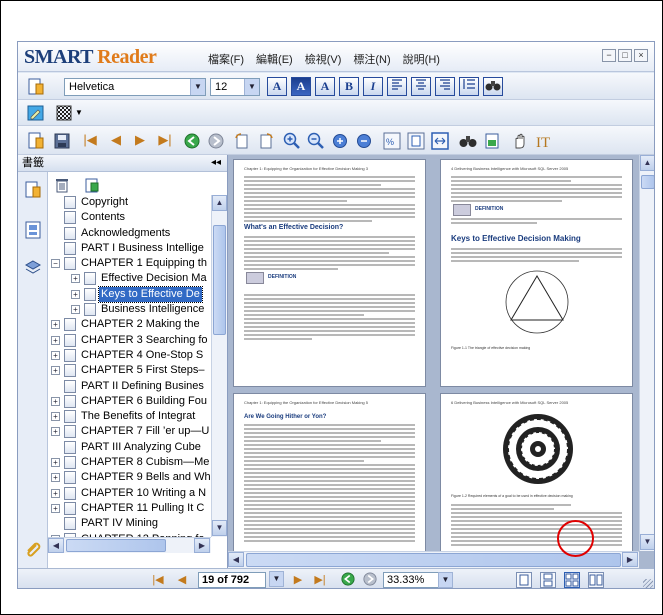  Describe the element at coordinates (140, 140) in the screenshot. I see `next-page-icon: ▶` at that location.